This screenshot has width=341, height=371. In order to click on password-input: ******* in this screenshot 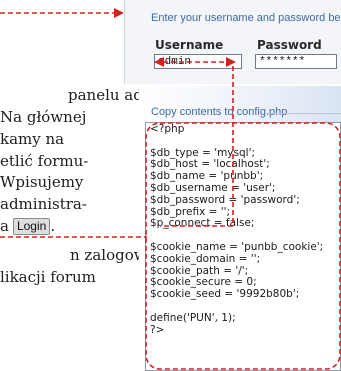, I will do `click(296, 61)`.